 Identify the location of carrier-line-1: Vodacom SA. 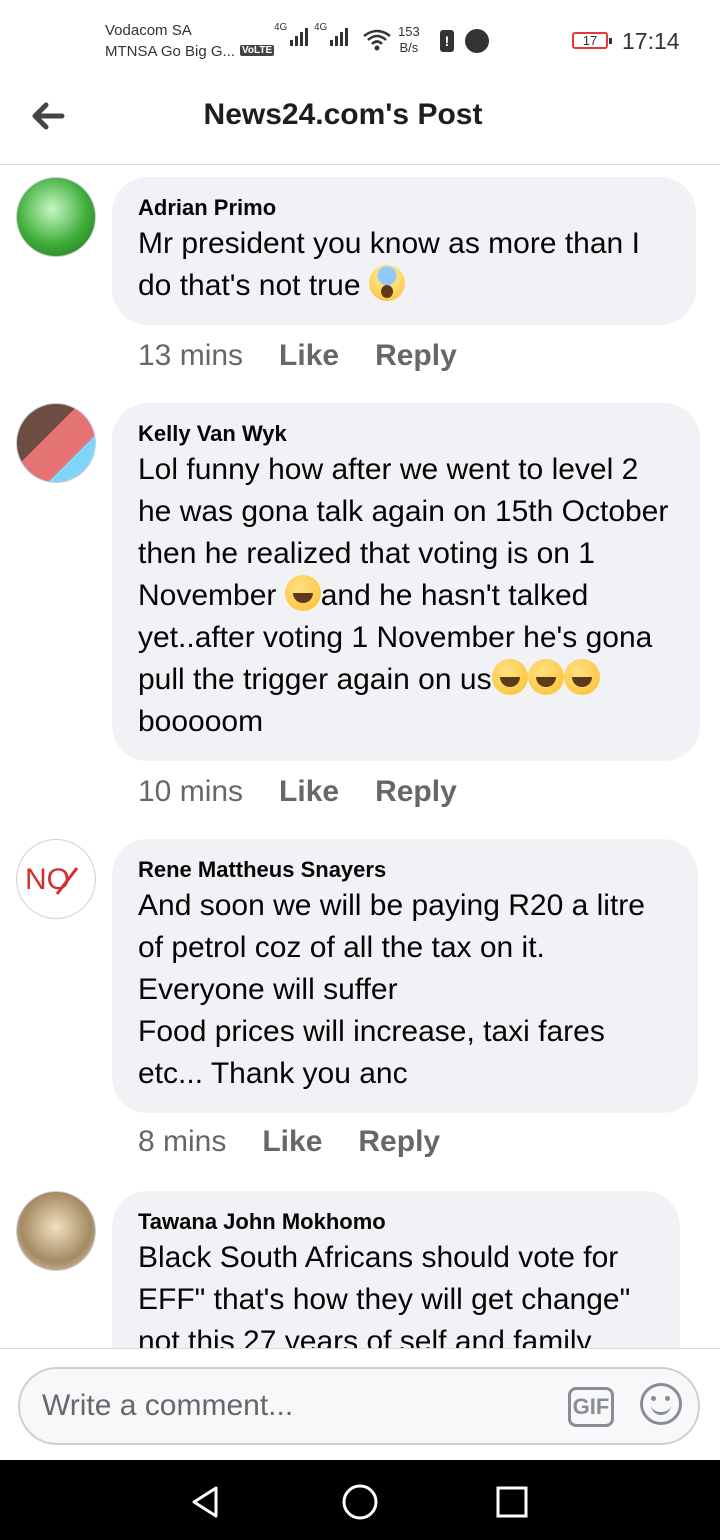
(148, 30).